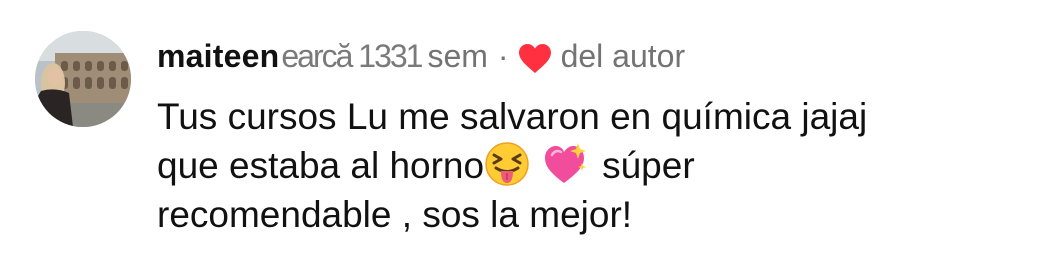 The image size is (1044, 254). What do you see at coordinates (507, 164) in the screenshot?
I see `squinting-face-with-tongue-emoji` at bounding box center [507, 164].